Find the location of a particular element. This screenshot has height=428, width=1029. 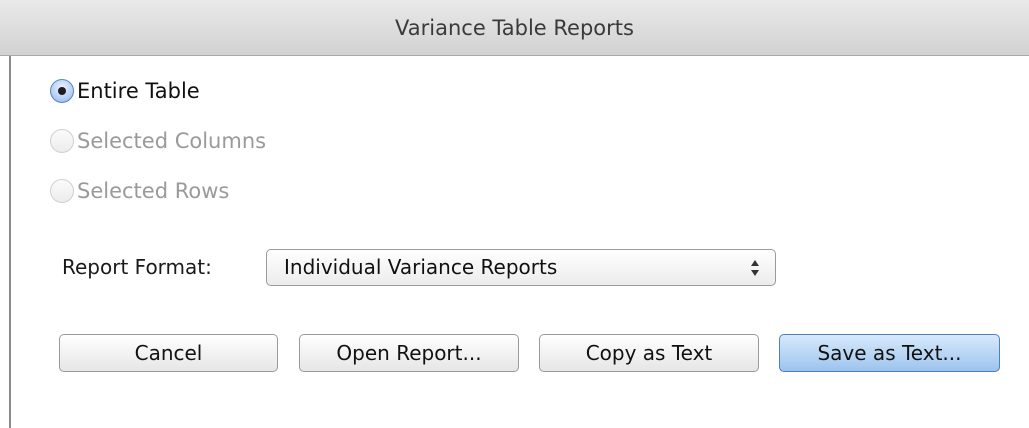

window-left-edge is located at coordinates (10, 242).